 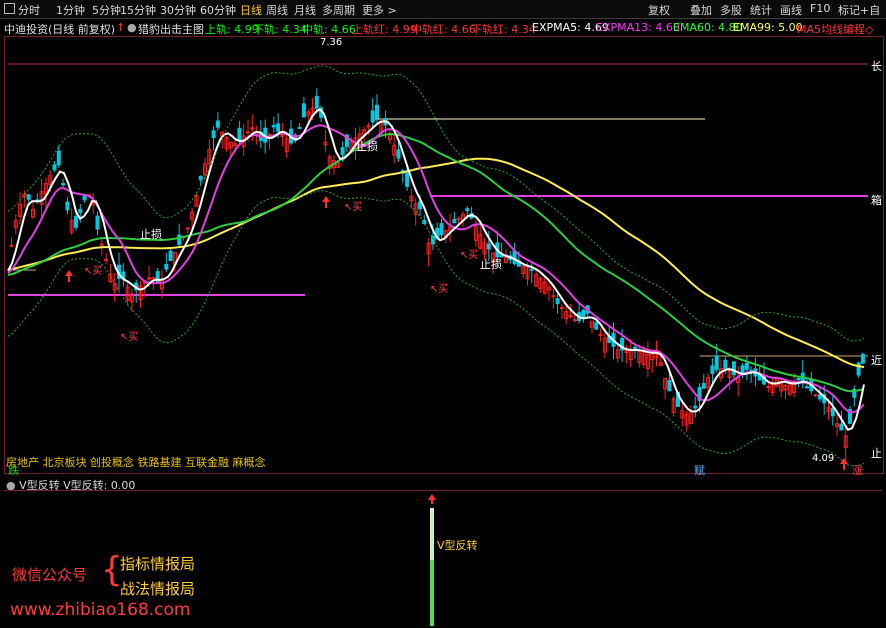 What do you see at coordinates (50, 575) in the screenshot?
I see `watermark-wechat: 微信公众号` at bounding box center [50, 575].